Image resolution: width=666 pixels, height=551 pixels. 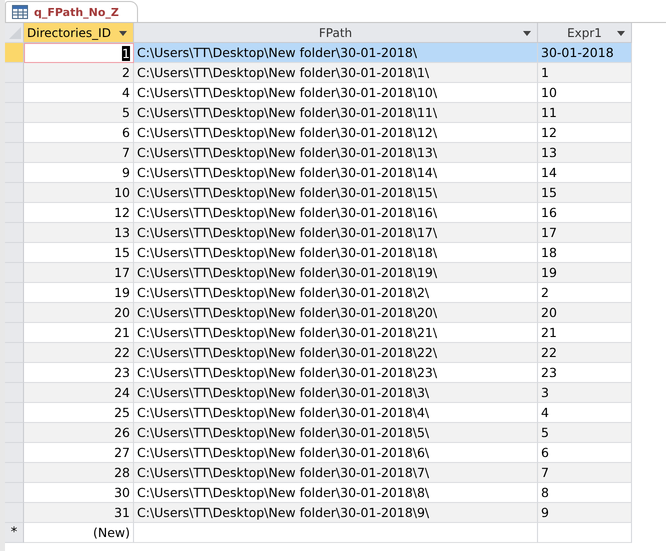 I want to click on table-cell: 11, so click(x=585, y=113).